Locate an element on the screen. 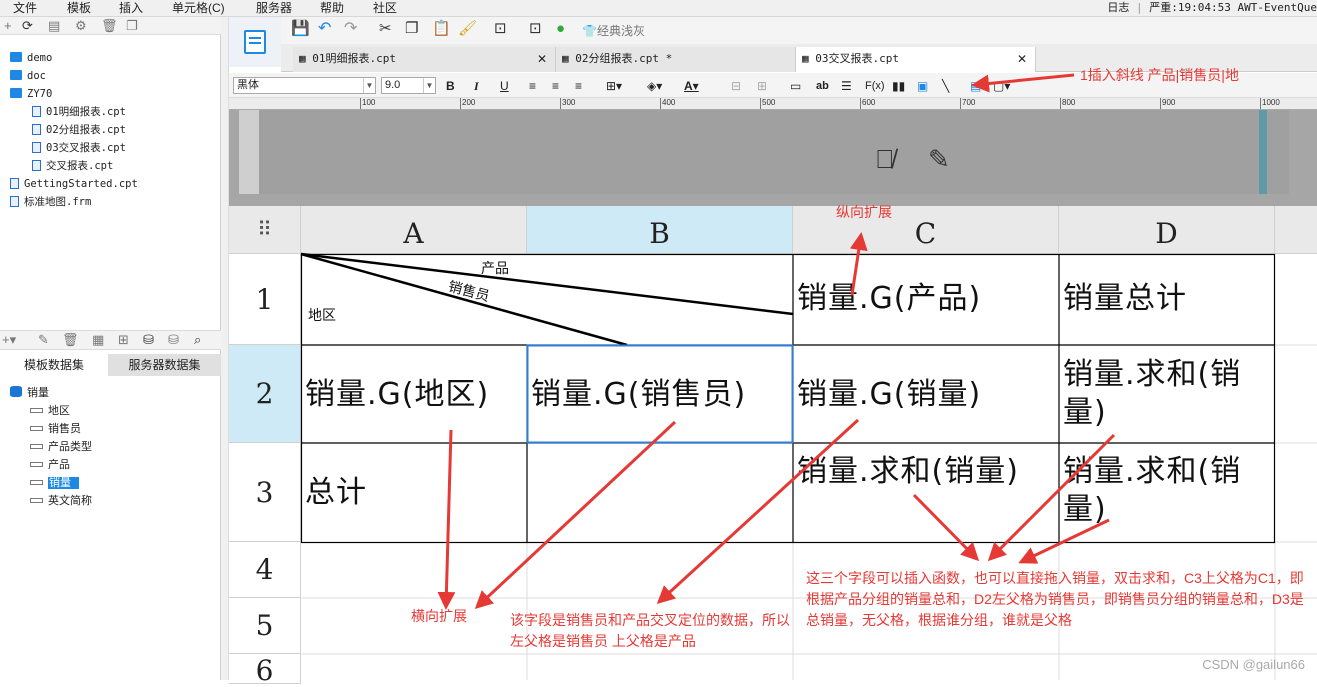  dataset-node: 销量 is located at coordinates (29, 393).